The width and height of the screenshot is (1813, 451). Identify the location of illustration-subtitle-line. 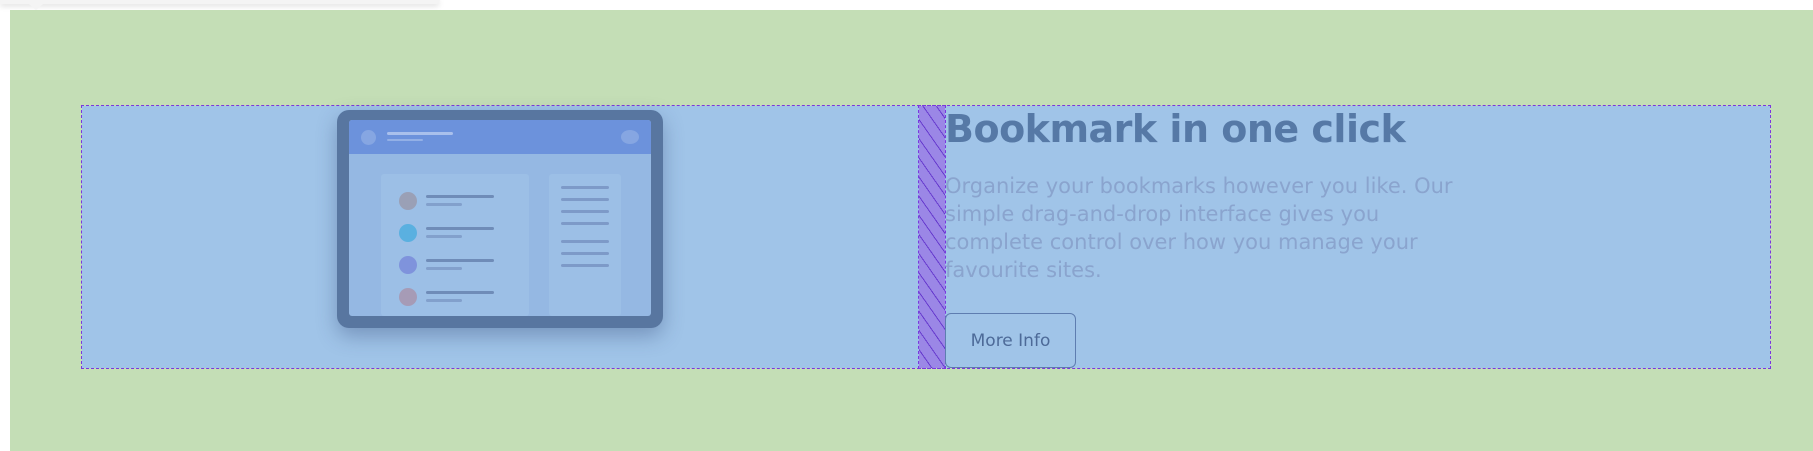
(405, 140).